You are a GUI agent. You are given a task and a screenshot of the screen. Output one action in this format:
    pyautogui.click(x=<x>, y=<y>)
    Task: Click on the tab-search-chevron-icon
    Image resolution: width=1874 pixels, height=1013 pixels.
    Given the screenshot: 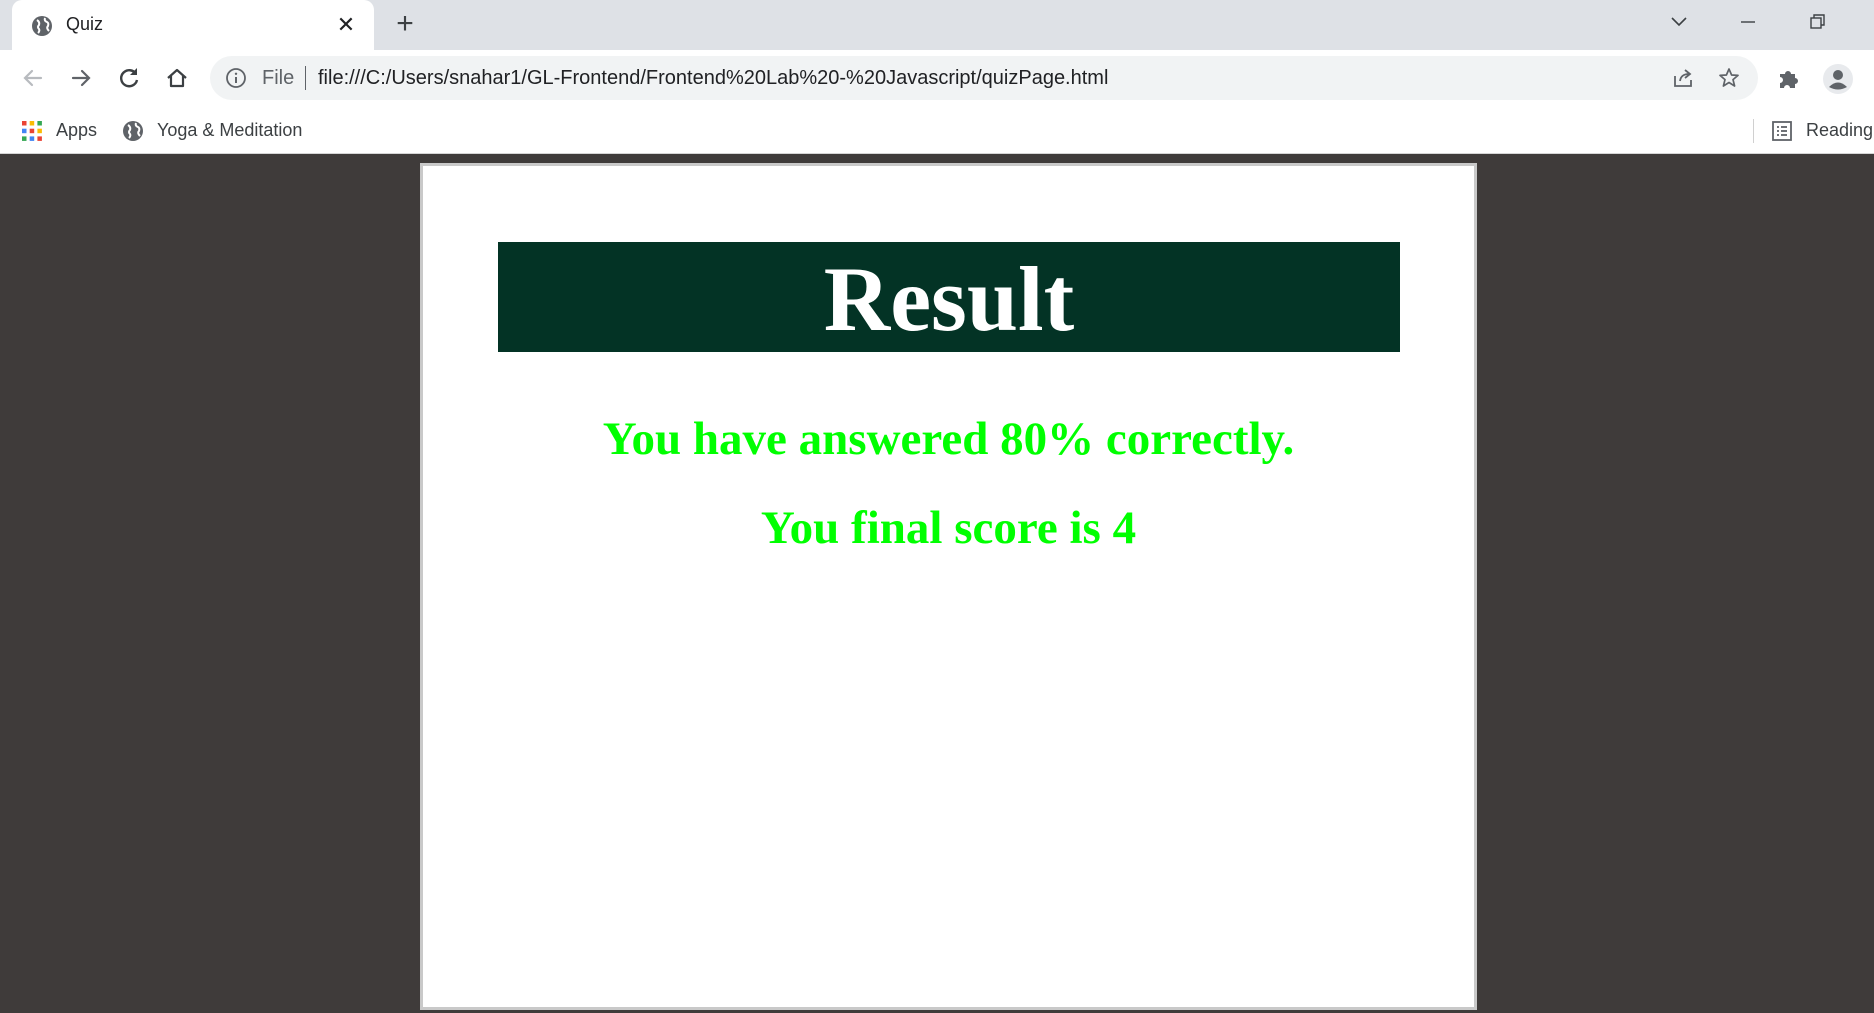 What is the action you would take?
    pyautogui.click(x=1679, y=22)
    